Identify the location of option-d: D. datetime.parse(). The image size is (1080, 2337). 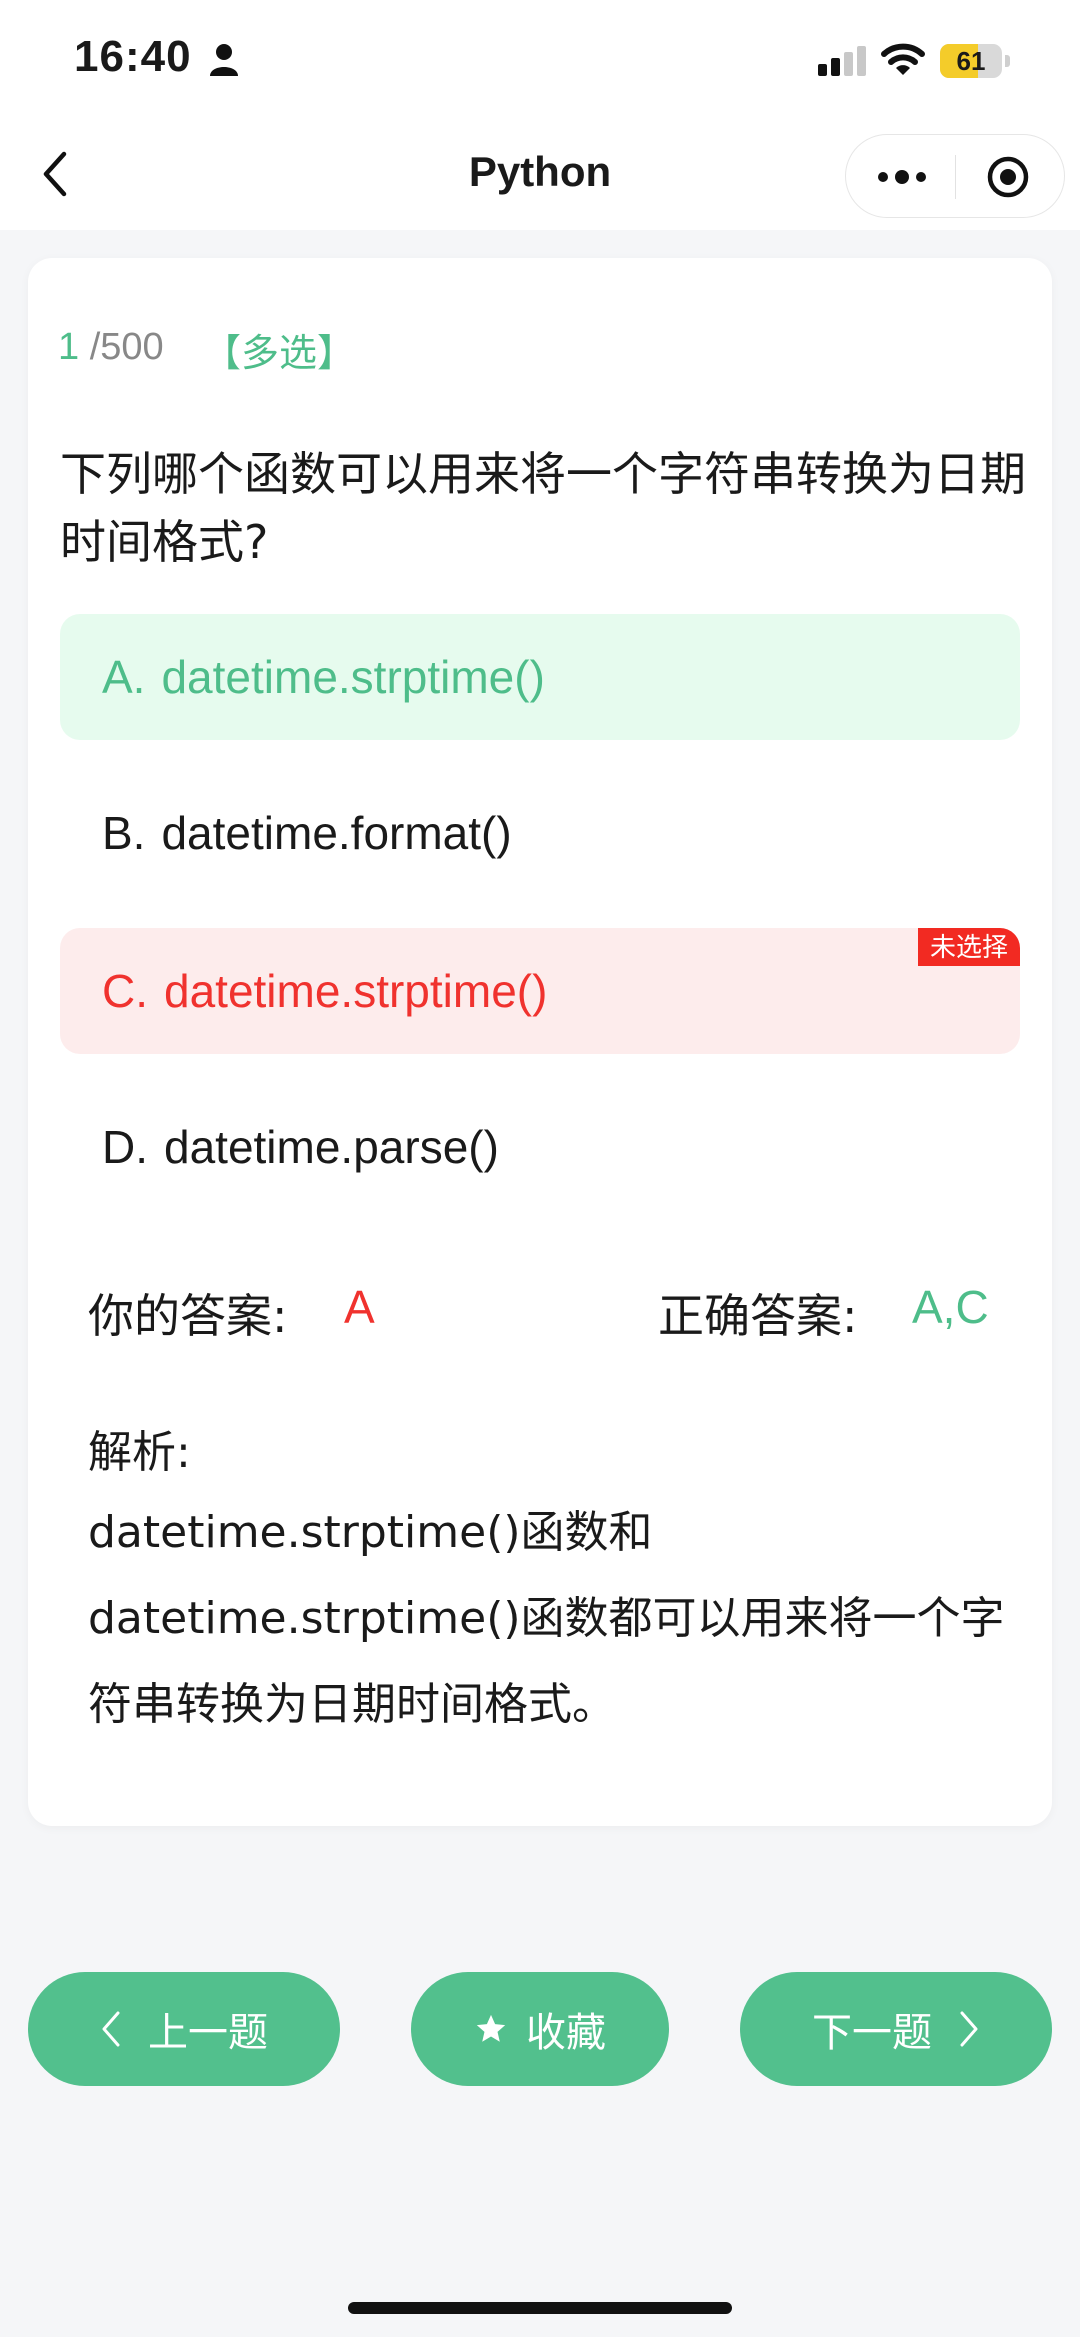
(540, 1147).